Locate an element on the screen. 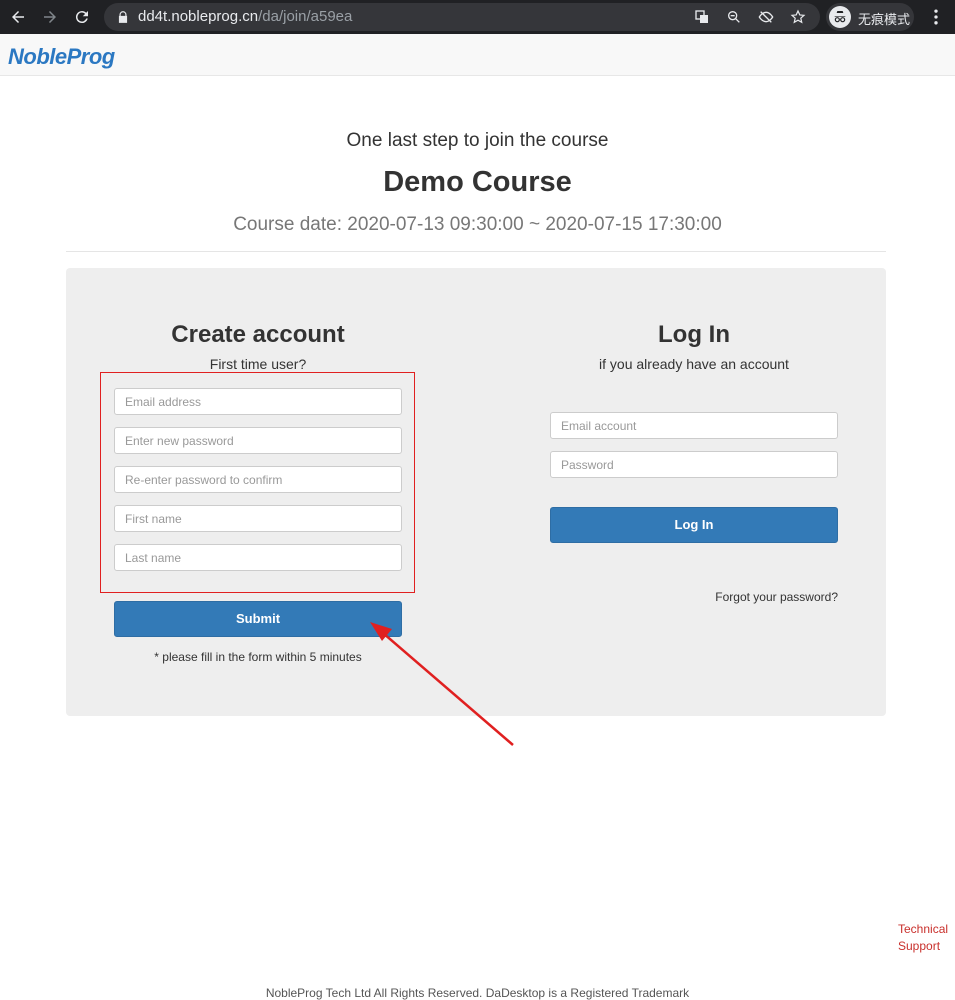 The image size is (955, 1000). create-account-title: Create account is located at coordinates (258, 334).